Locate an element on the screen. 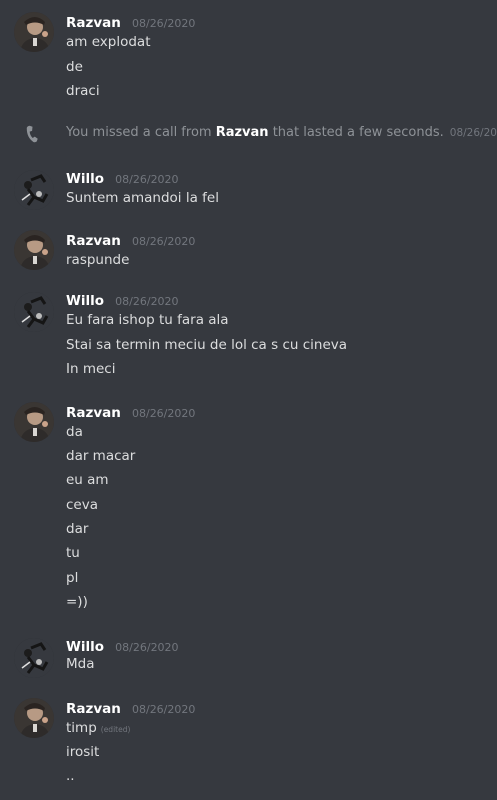 This screenshot has height=800, width=497. message-text: dar macar is located at coordinates (101, 456).